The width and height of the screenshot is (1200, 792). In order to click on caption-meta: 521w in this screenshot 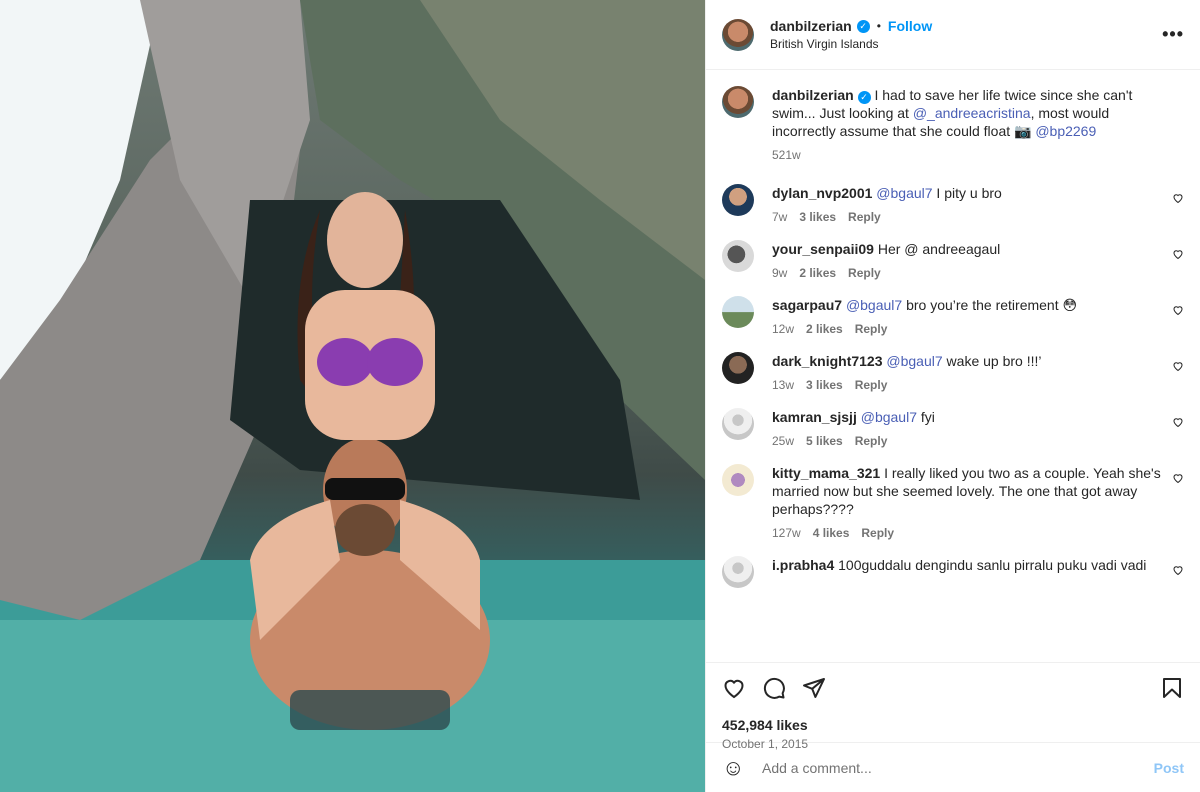, I will do `click(972, 155)`.